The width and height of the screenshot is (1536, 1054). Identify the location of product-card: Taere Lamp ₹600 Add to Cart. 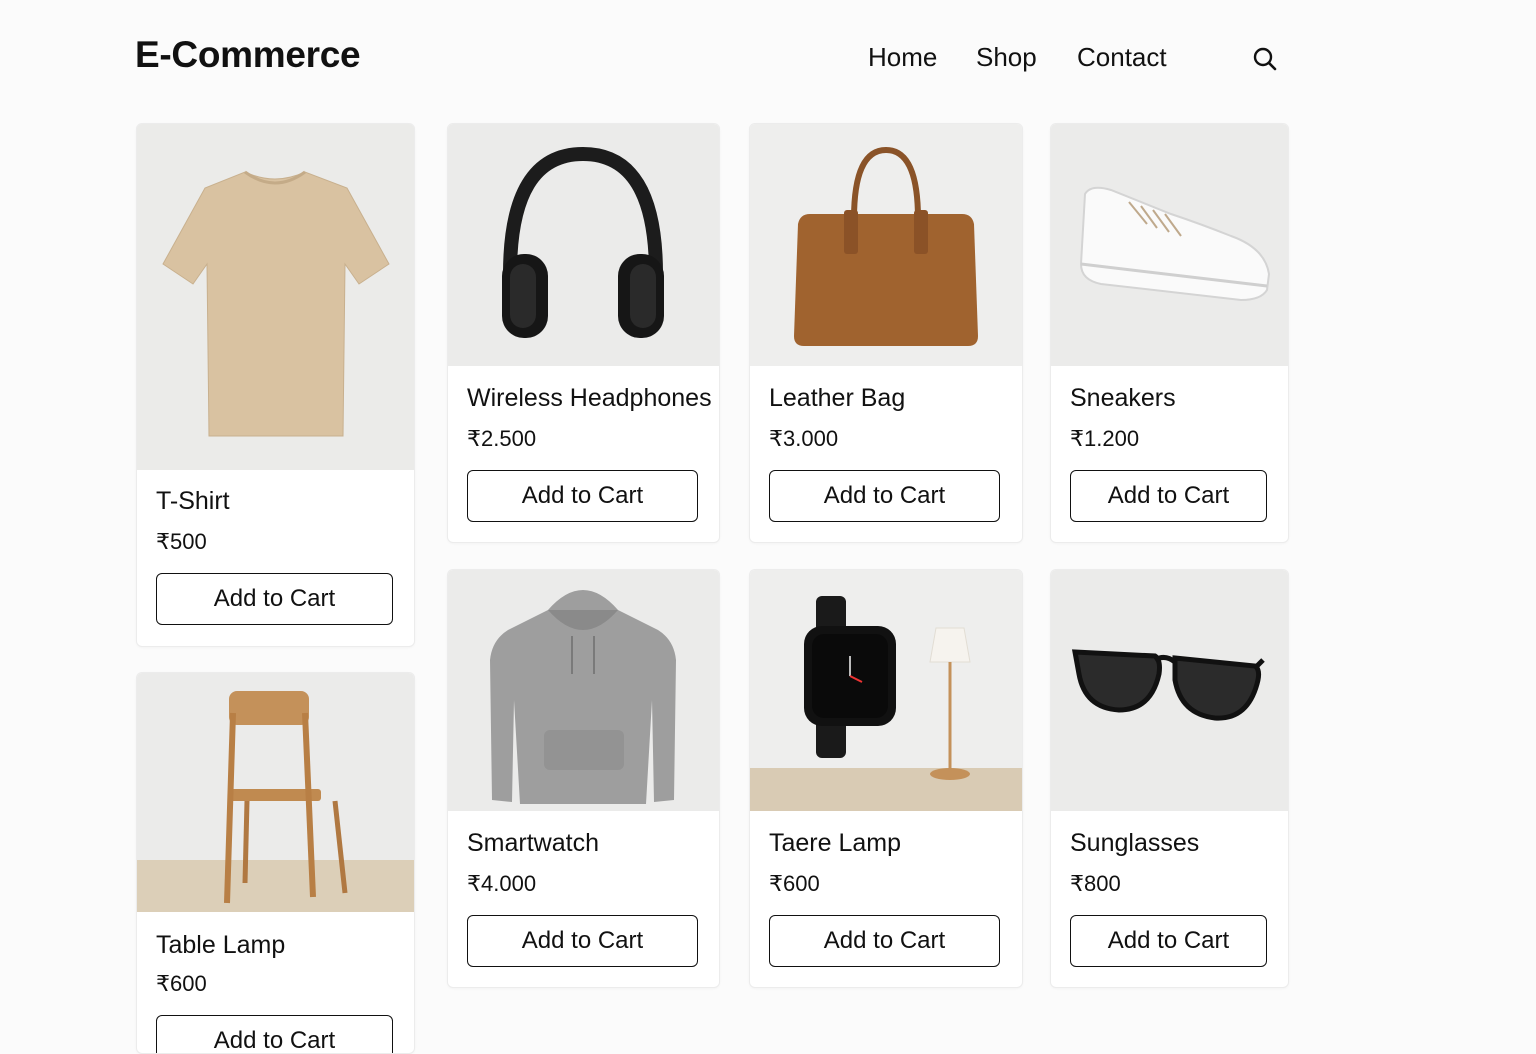
(886, 778).